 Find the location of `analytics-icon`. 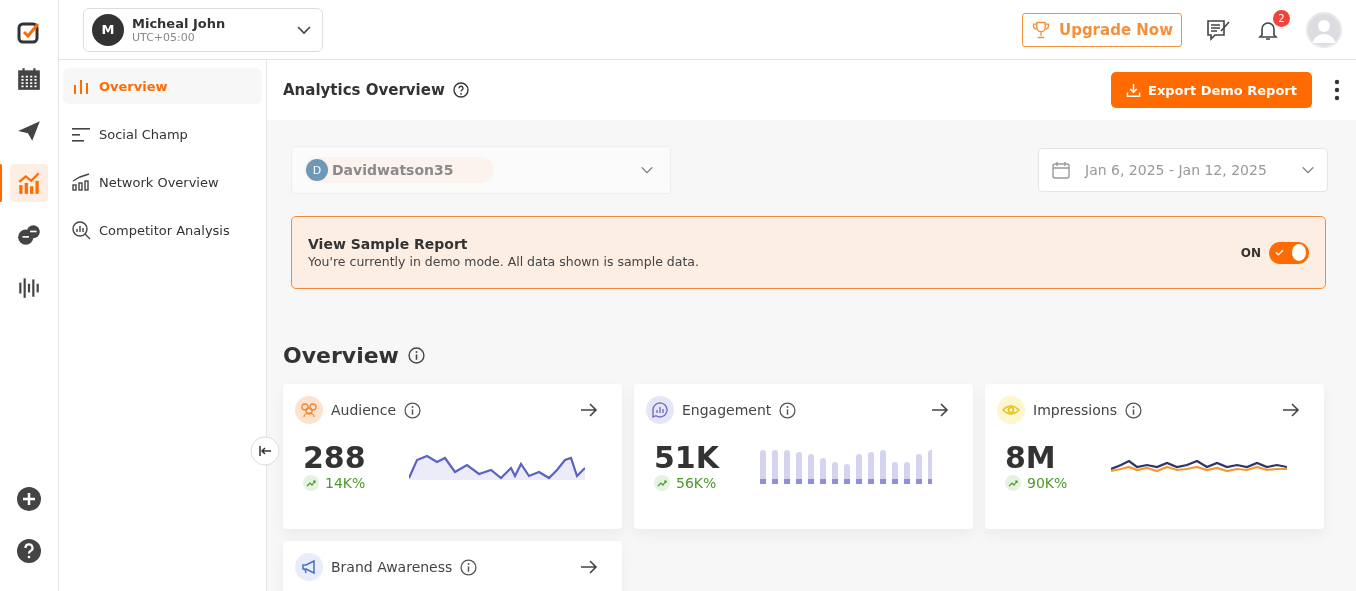

analytics-icon is located at coordinates (29, 183).